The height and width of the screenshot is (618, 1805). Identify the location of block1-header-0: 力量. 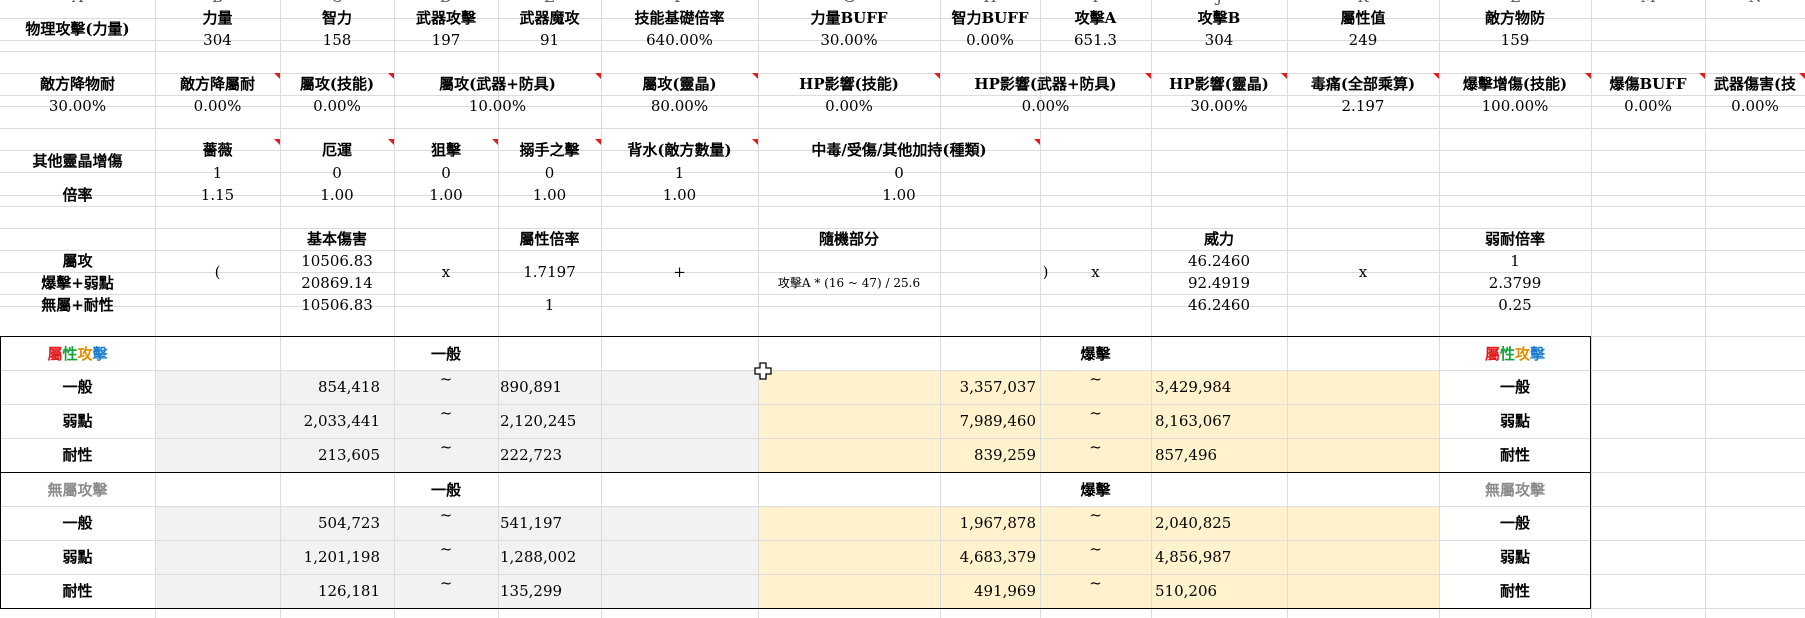
(217, 18).